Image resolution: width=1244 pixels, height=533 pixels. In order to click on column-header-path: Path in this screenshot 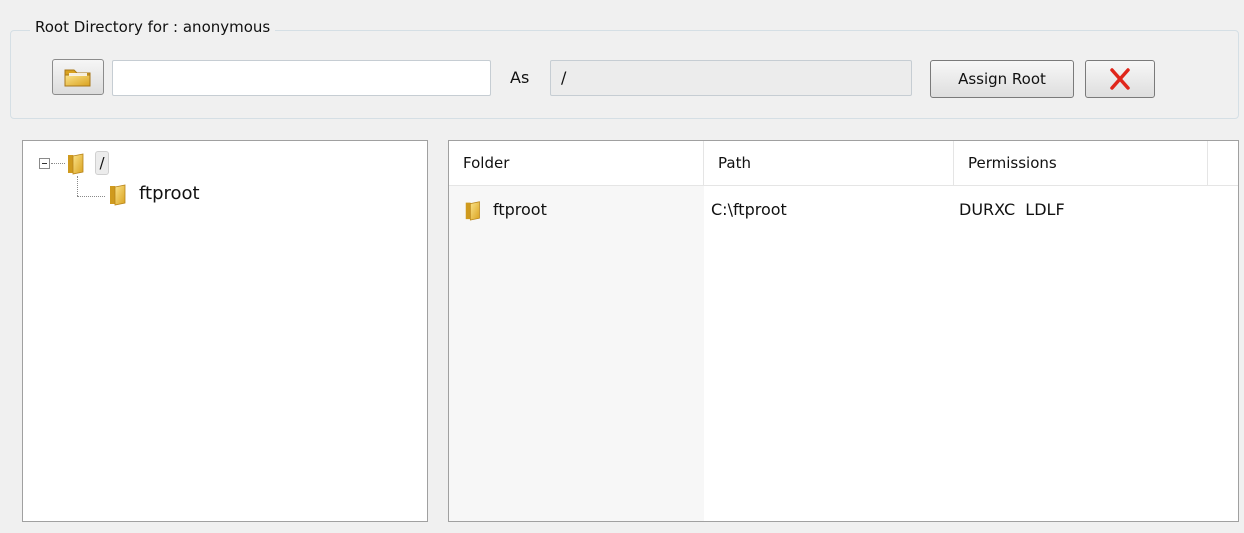, I will do `click(829, 163)`.